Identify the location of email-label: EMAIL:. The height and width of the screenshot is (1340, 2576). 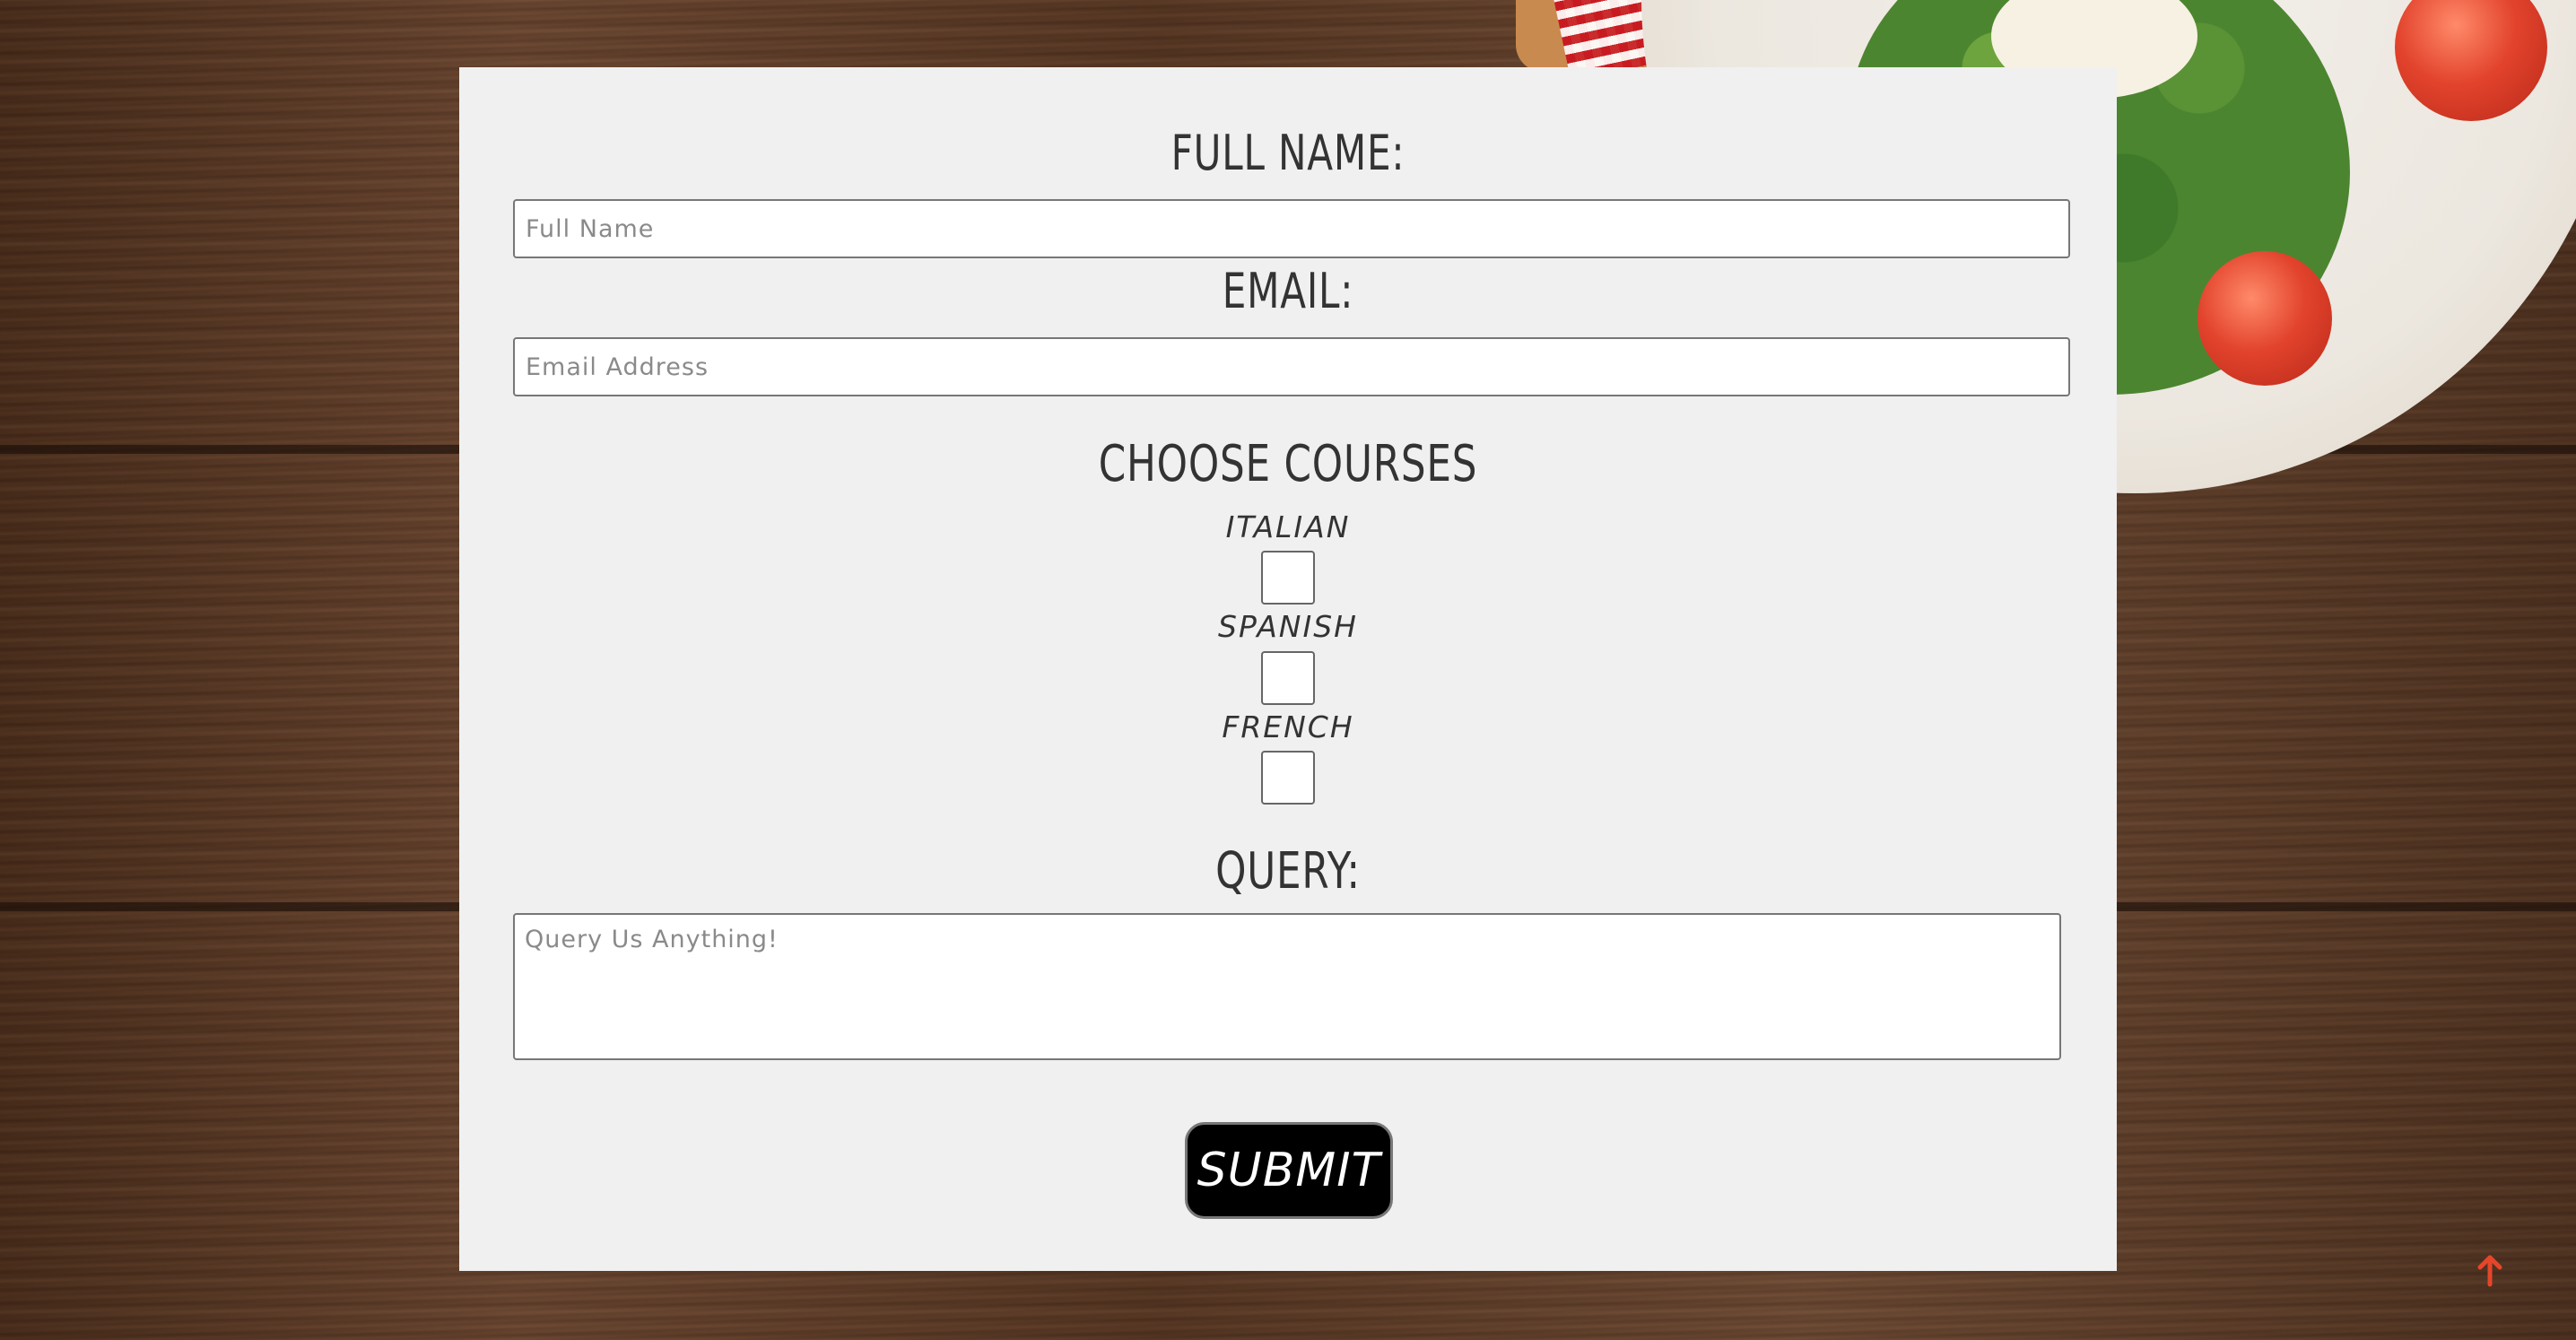
(1288, 291).